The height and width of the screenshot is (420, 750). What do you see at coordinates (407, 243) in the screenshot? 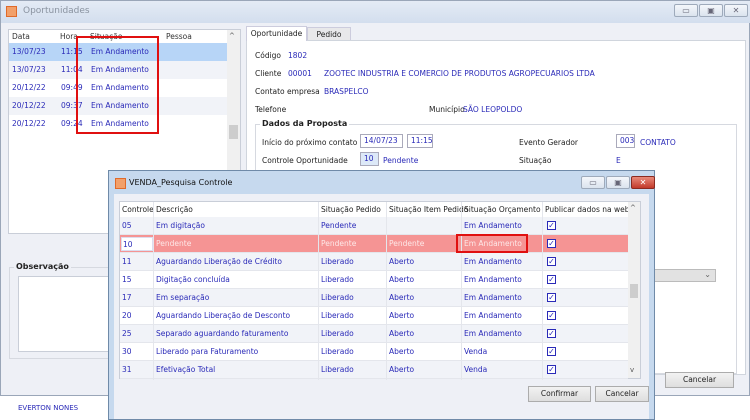
I see `row-situacao-item: Pendente` at bounding box center [407, 243].